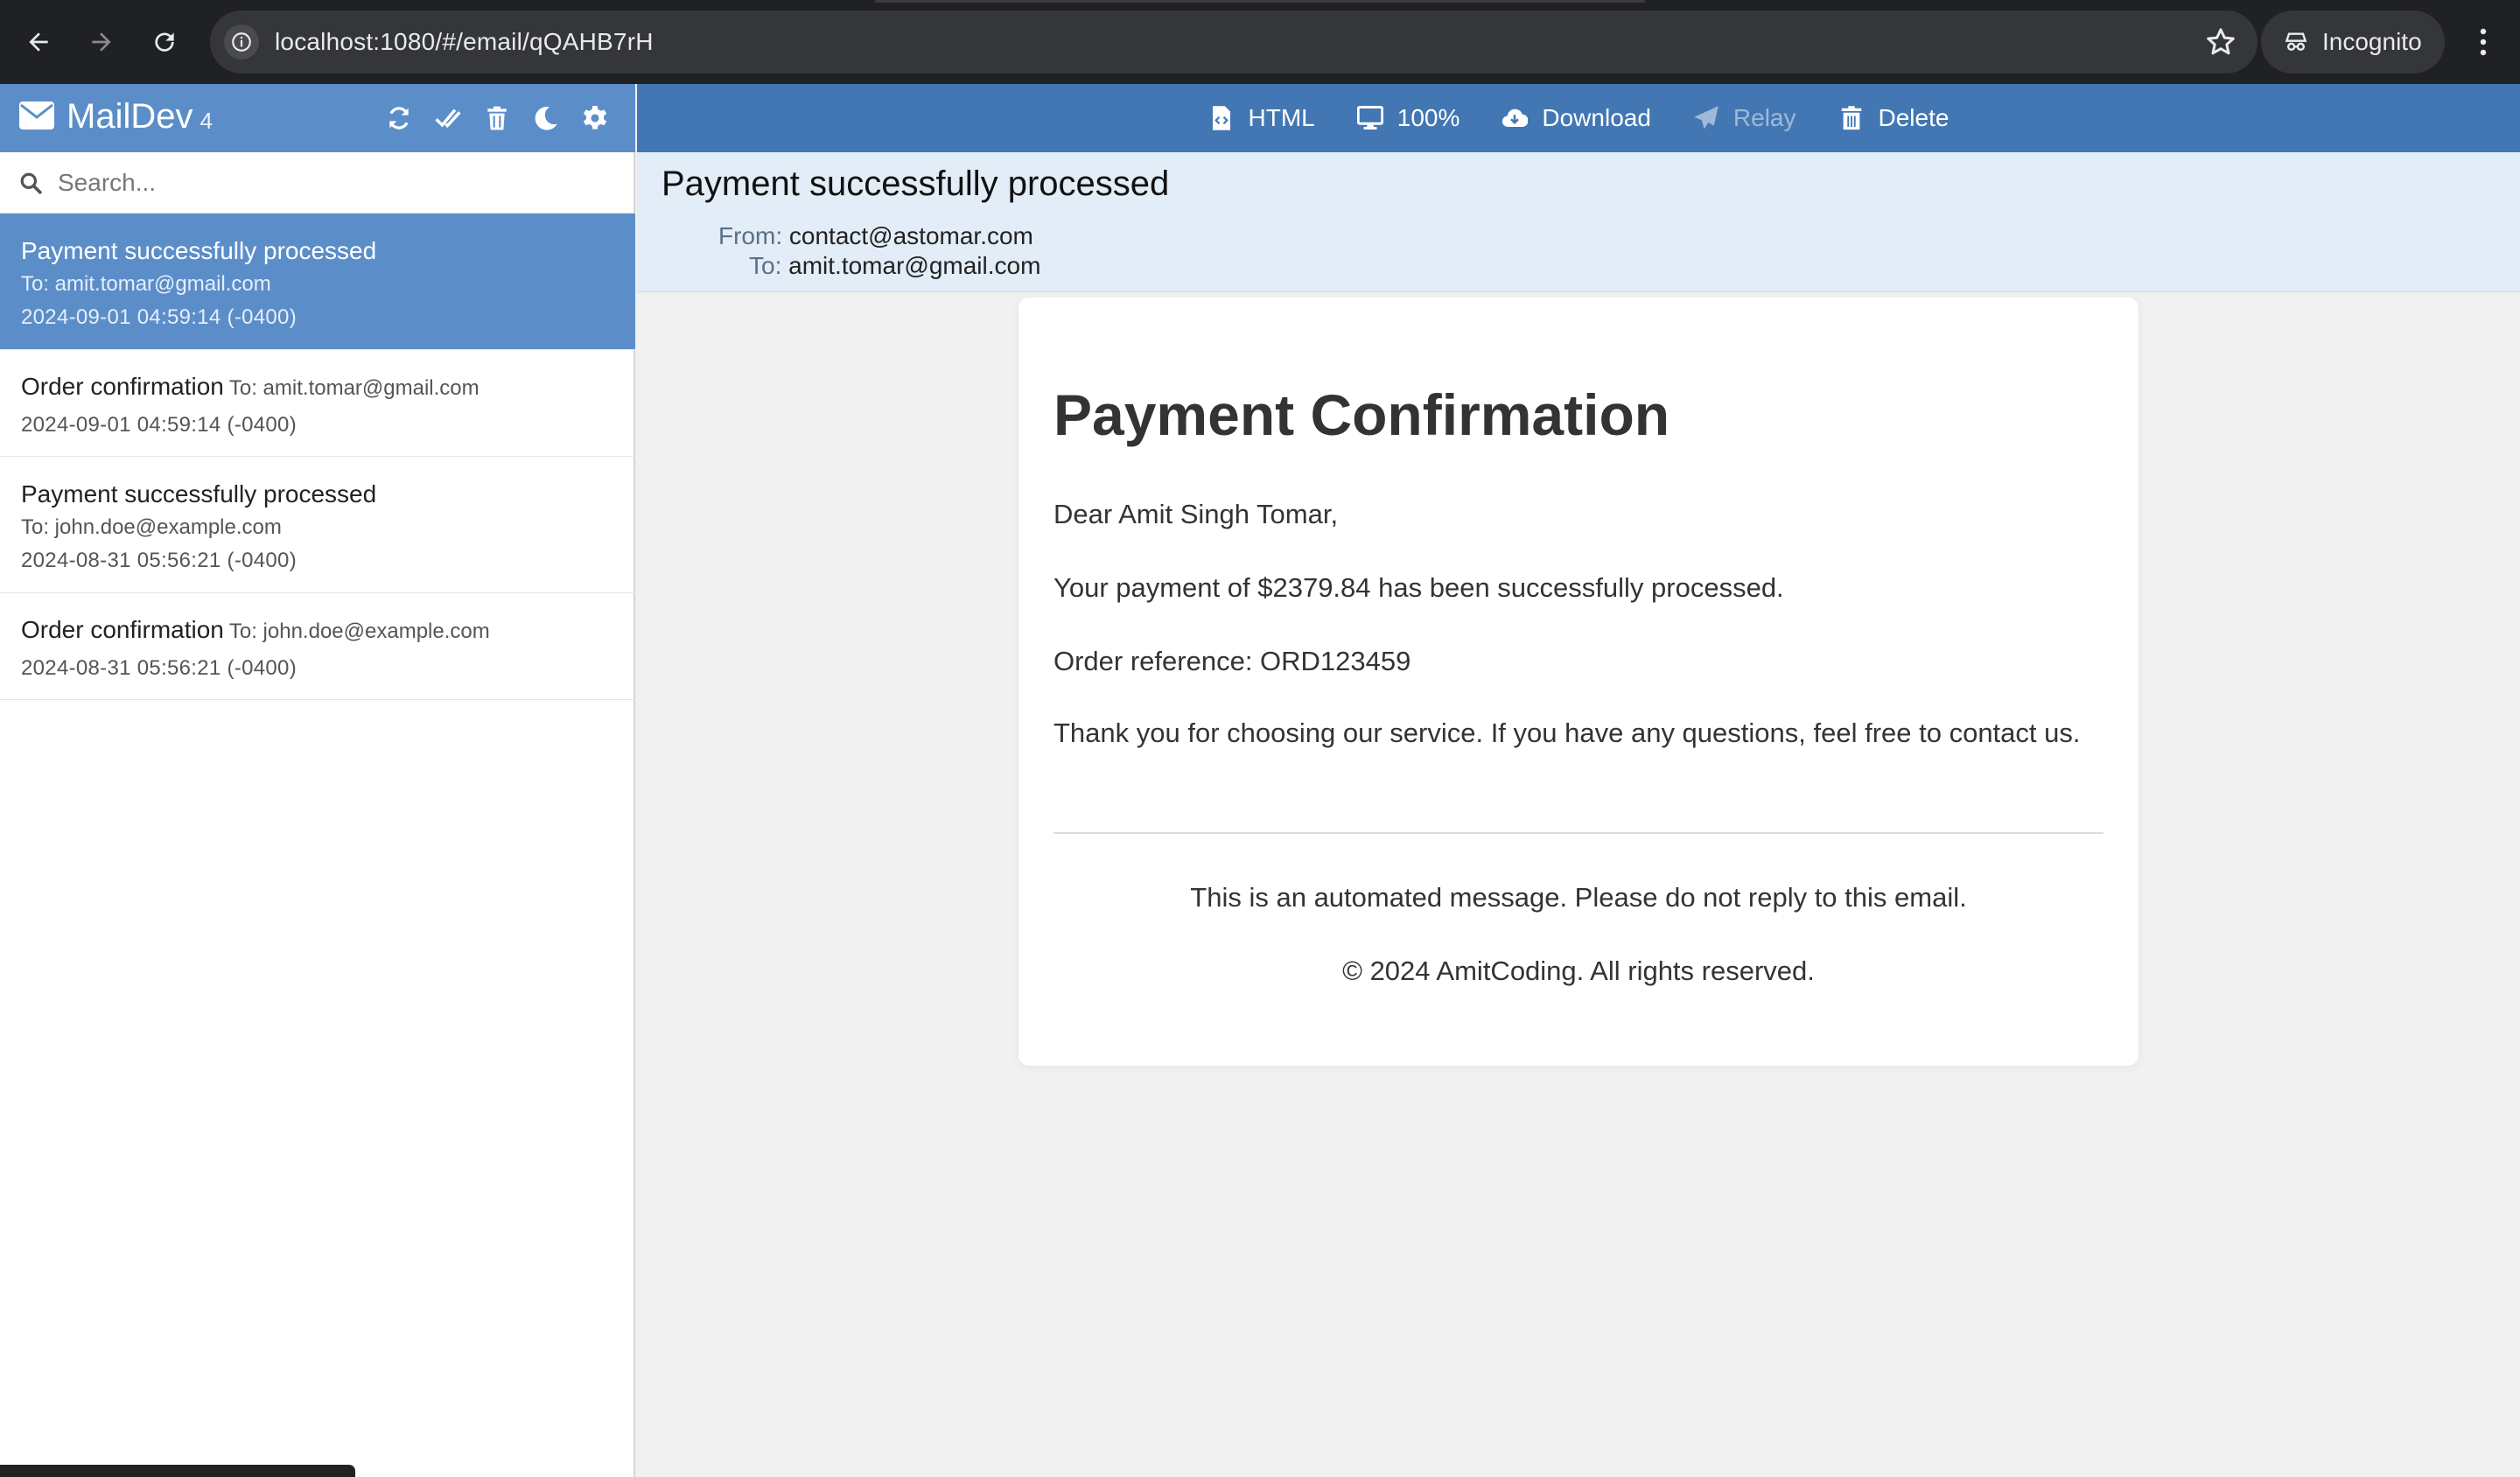 Image resolution: width=2520 pixels, height=1477 pixels. What do you see at coordinates (2372, 41) in the screenshot?
I see `incognito-label: Incognito` at bounding box center [2372, 41].